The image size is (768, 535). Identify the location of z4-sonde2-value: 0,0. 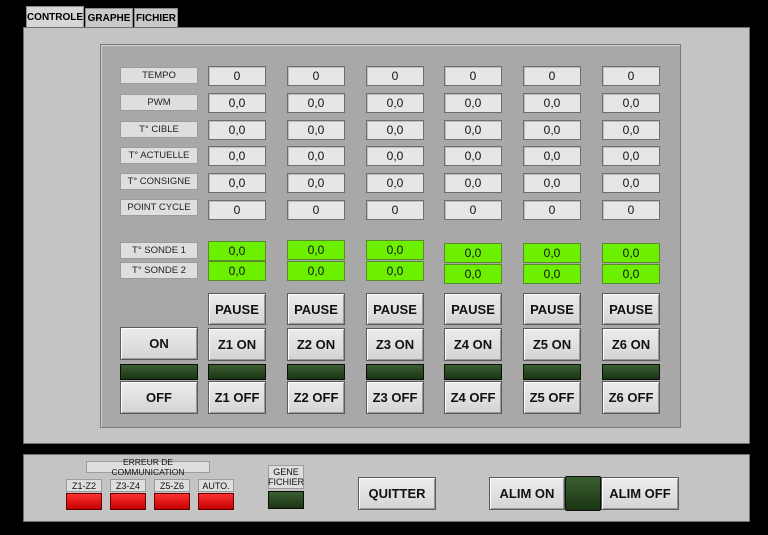
(473, 274).